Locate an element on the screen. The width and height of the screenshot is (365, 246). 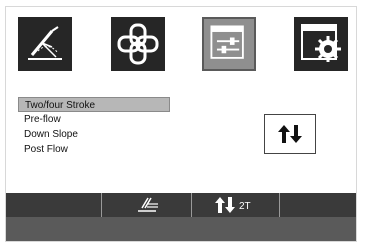
status-segment-blank is located at coordinates (318, 205).